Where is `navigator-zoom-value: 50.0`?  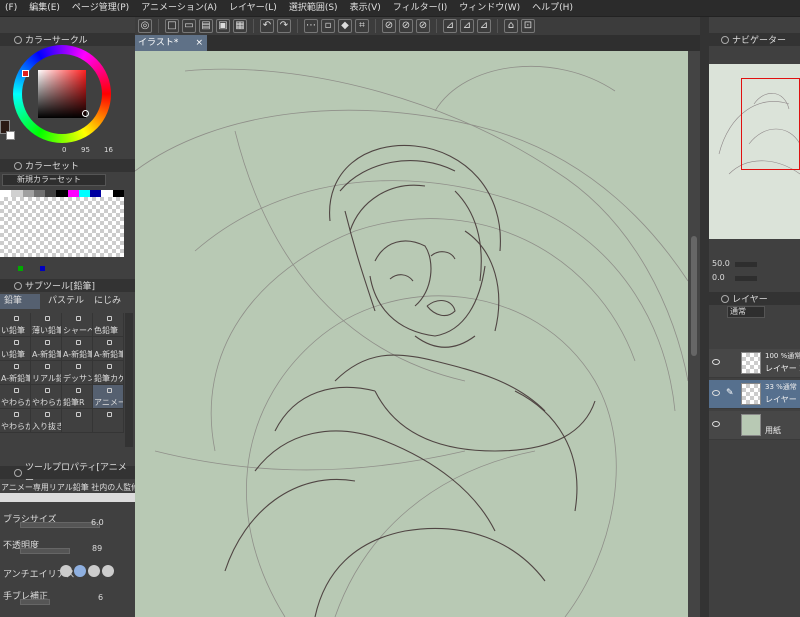 navigator-zoom-value: 50.0 is located at coordinates (721, 263).